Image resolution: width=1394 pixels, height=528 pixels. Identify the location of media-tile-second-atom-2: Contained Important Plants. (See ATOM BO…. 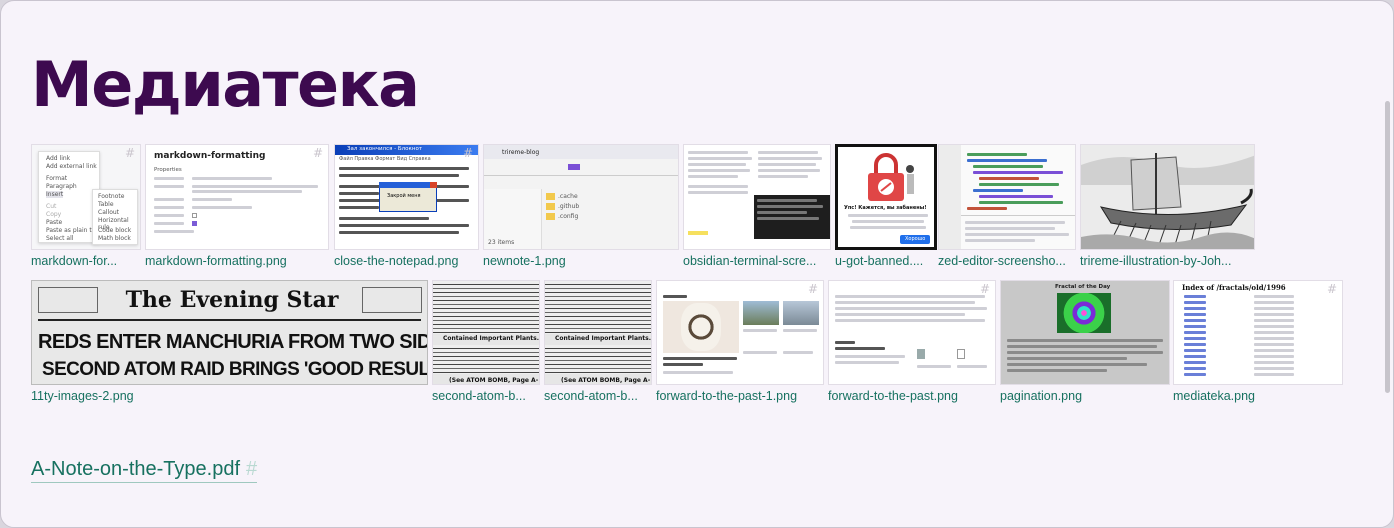
(598, 342).